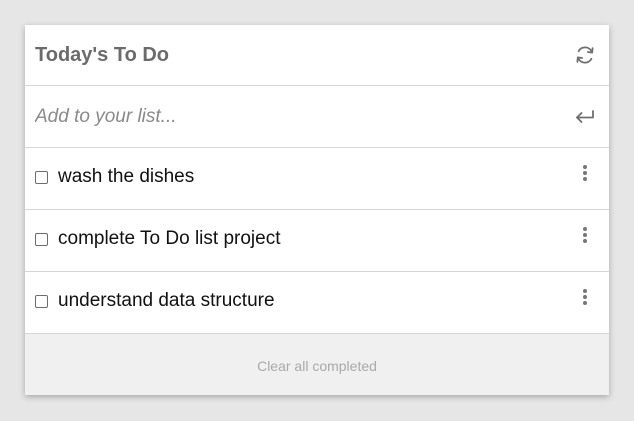 This screenshot has width=634, height=421. Describe the element at coordinates (317, 241) in the screenshot. I see `list-item: complete To Do list project` at that location.